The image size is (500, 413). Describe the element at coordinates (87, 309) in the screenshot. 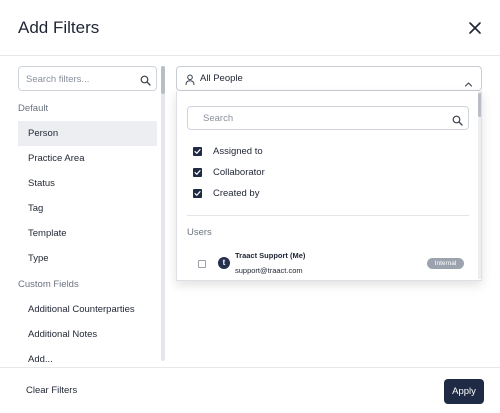

I see `sidebar-item-additional-counterparties: Additional Counterparties` at that location.